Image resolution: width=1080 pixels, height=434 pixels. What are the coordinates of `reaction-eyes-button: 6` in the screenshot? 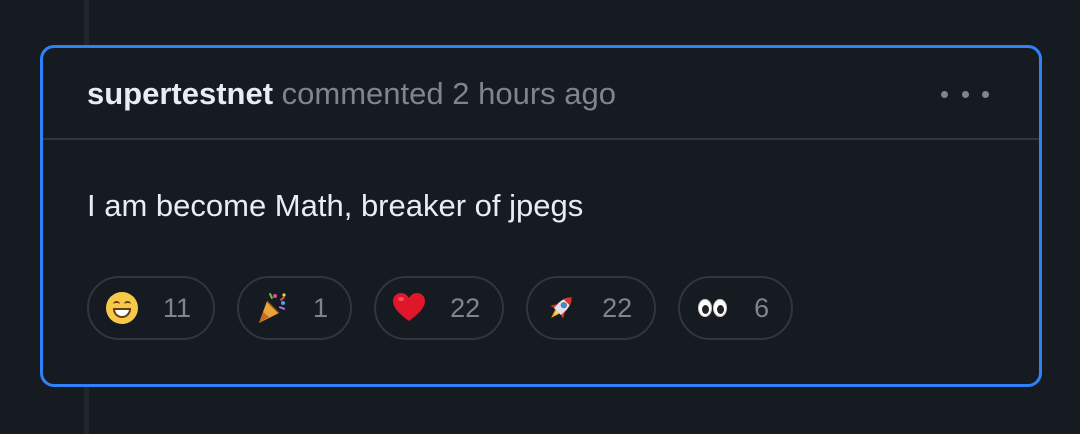 It's located at (736, 308).